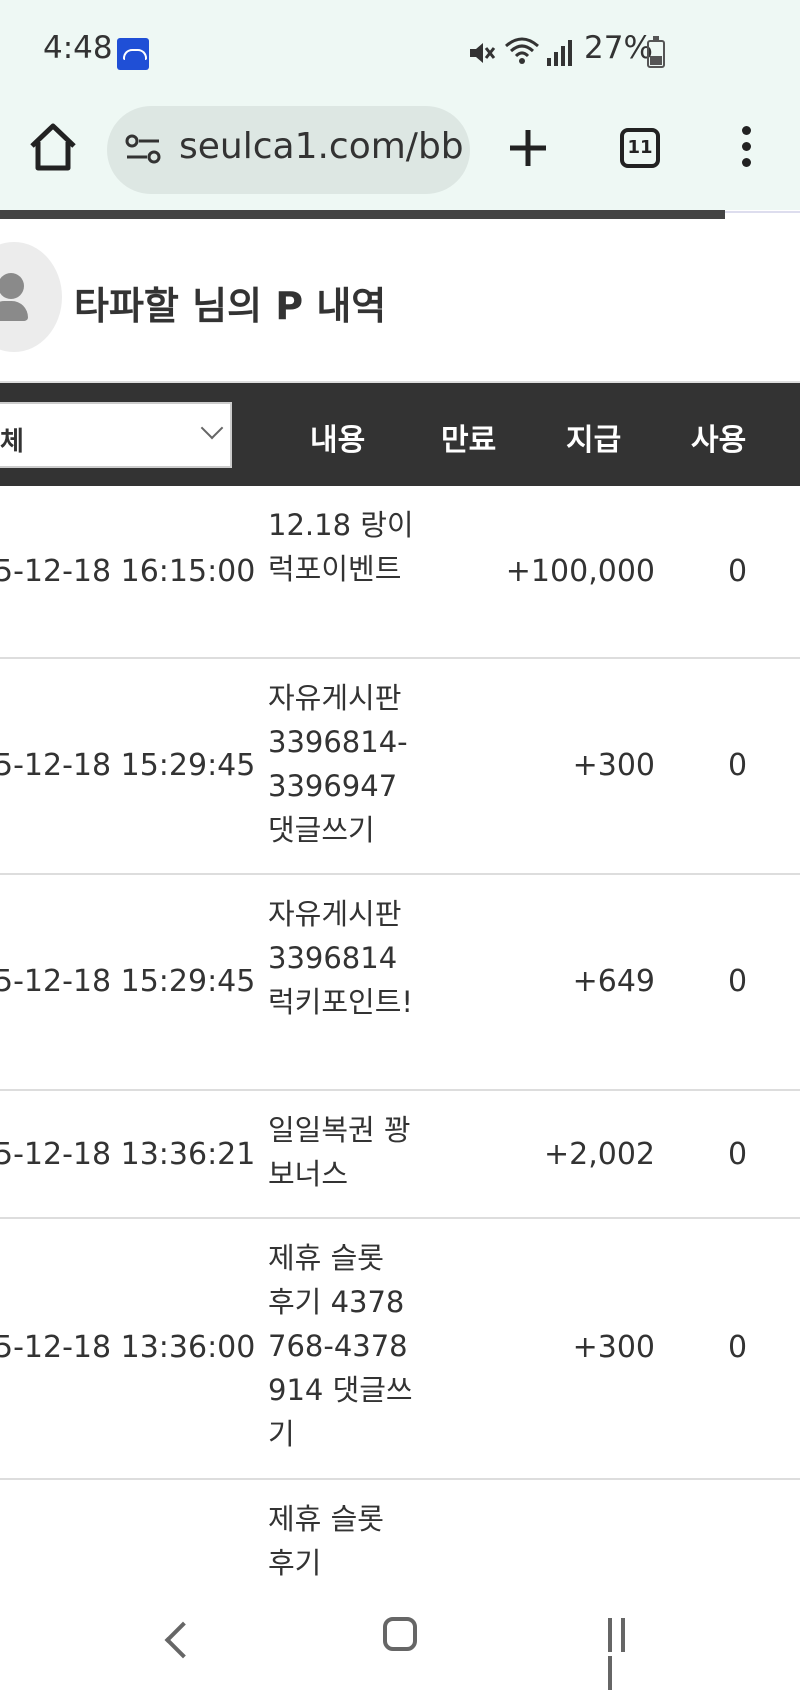 This screenshot has width=800, height=1700. Describe the element at coordinates (613, 981) in the screenshot. I see `row-give: +649` at that location.